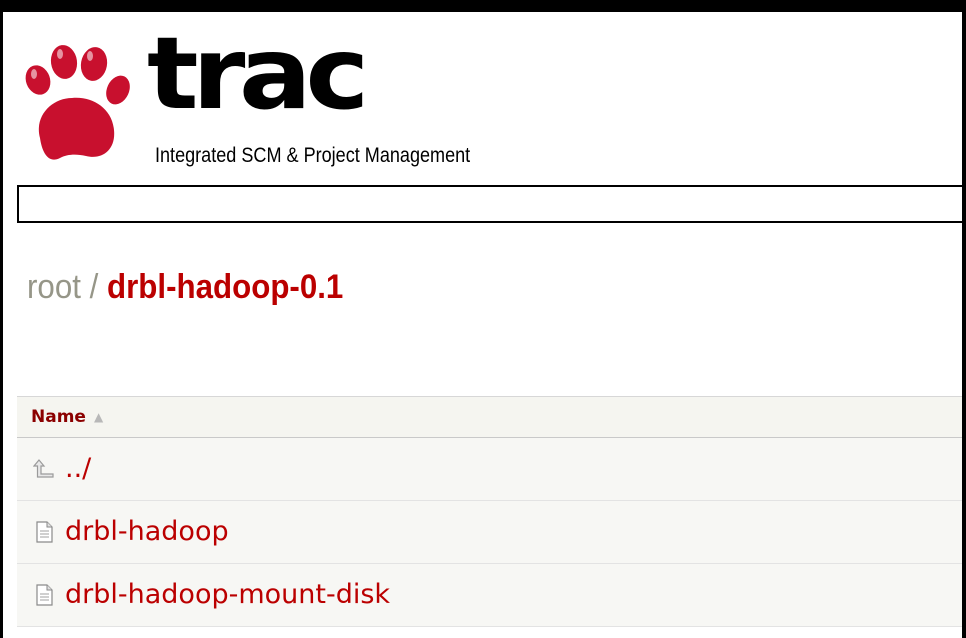 This screenshot has height=638, width=966. What do you see at coordinates (489, 204) in the screenshot?
I see `main-nav-bar` at bounding box center [489, 204].